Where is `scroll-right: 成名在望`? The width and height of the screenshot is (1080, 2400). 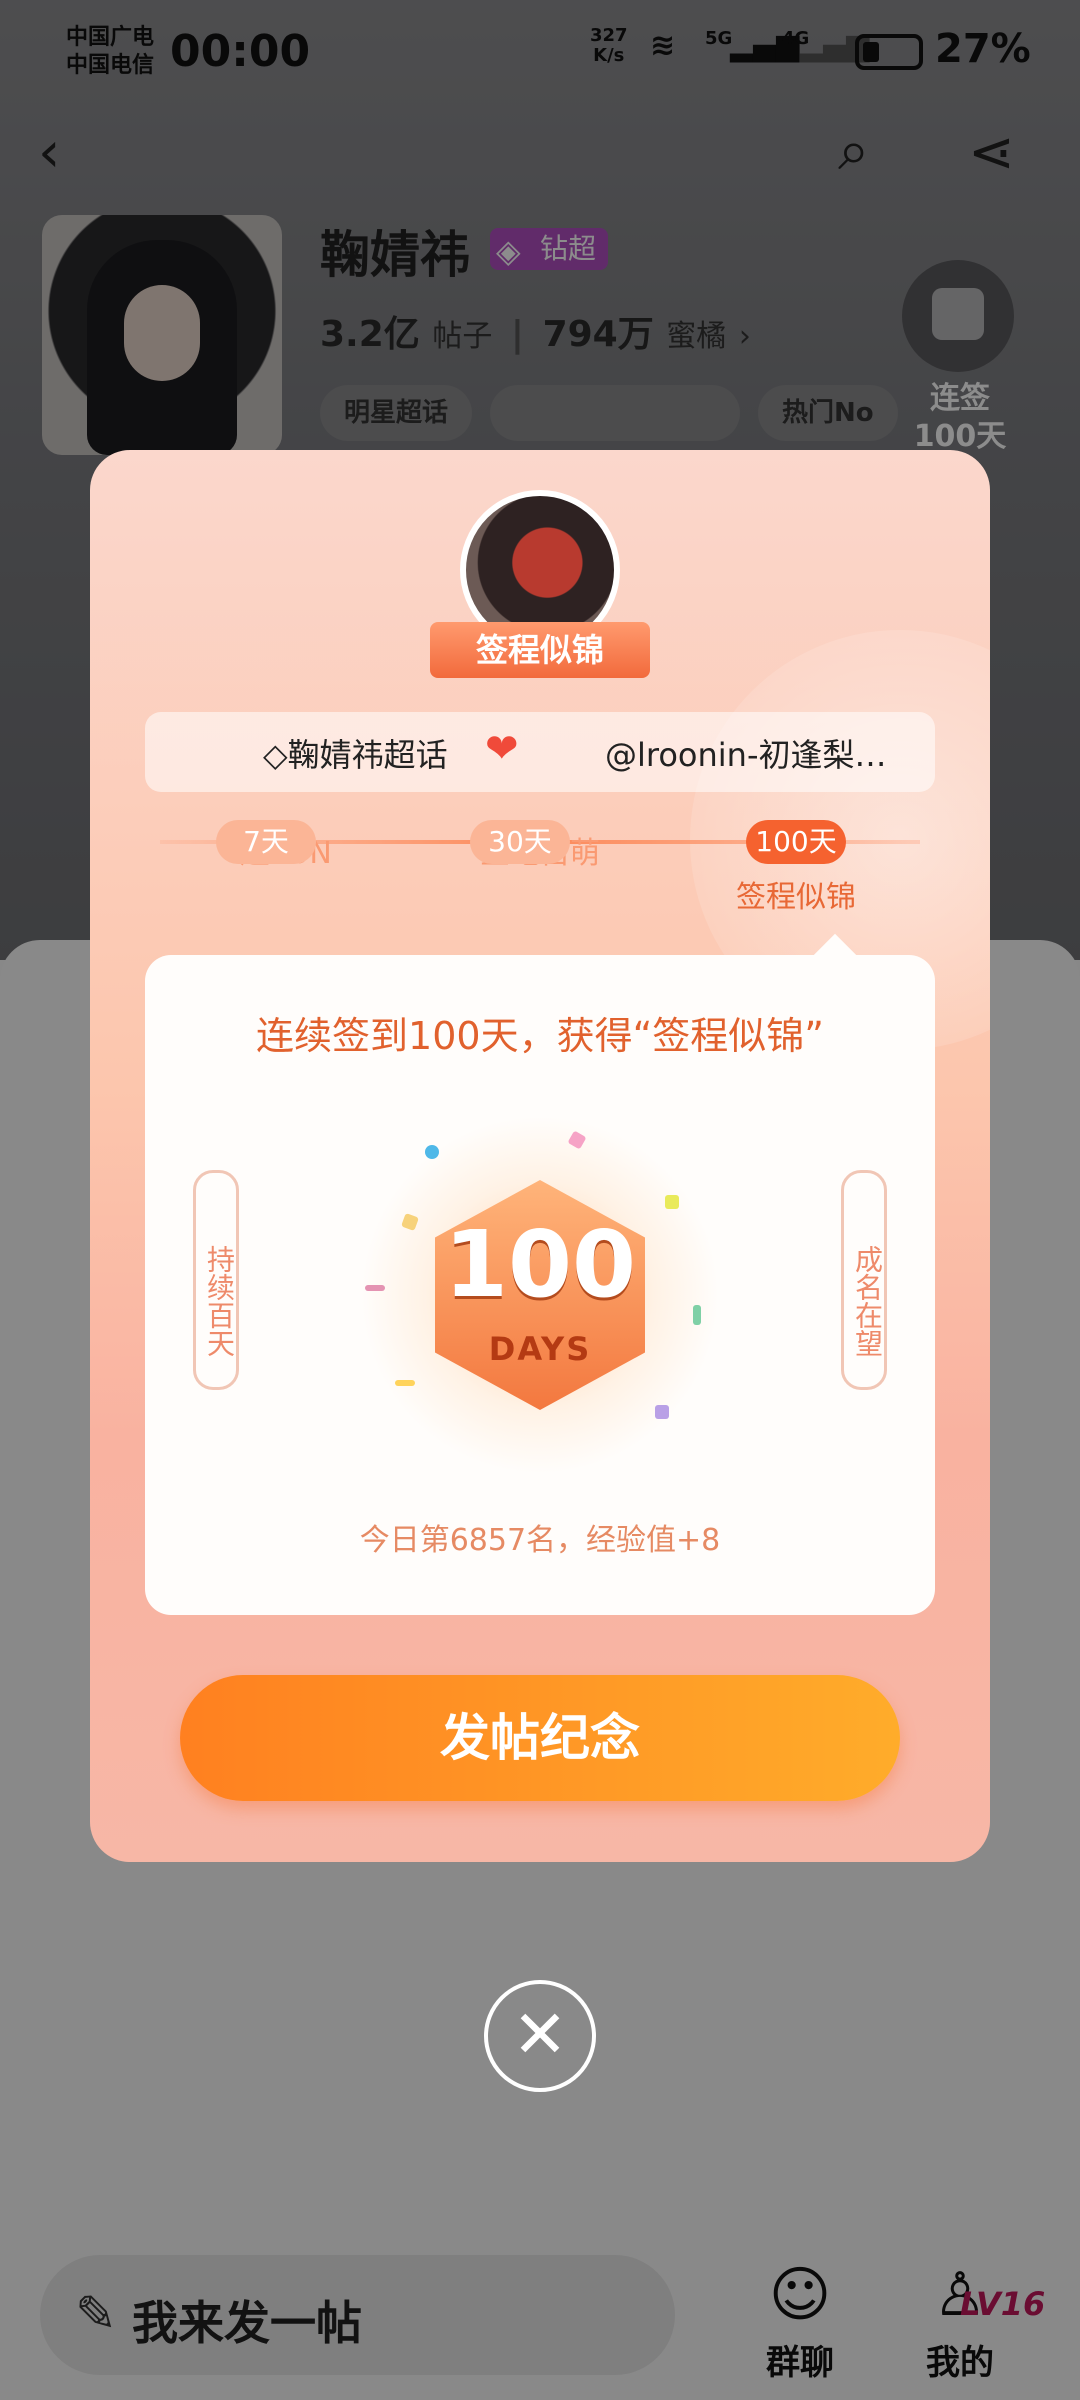
scroll-right: 成名在望 is located at coordinates (864, 1280).